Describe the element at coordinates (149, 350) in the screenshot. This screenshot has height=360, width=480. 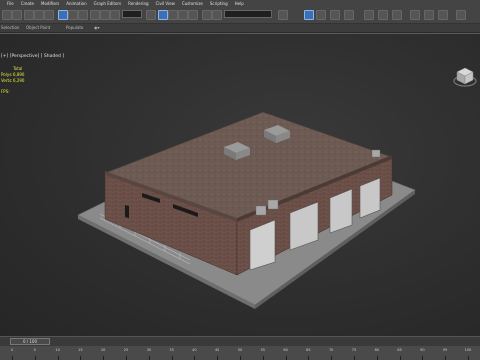
I see `trackbar-tick-label: 30` at that location.